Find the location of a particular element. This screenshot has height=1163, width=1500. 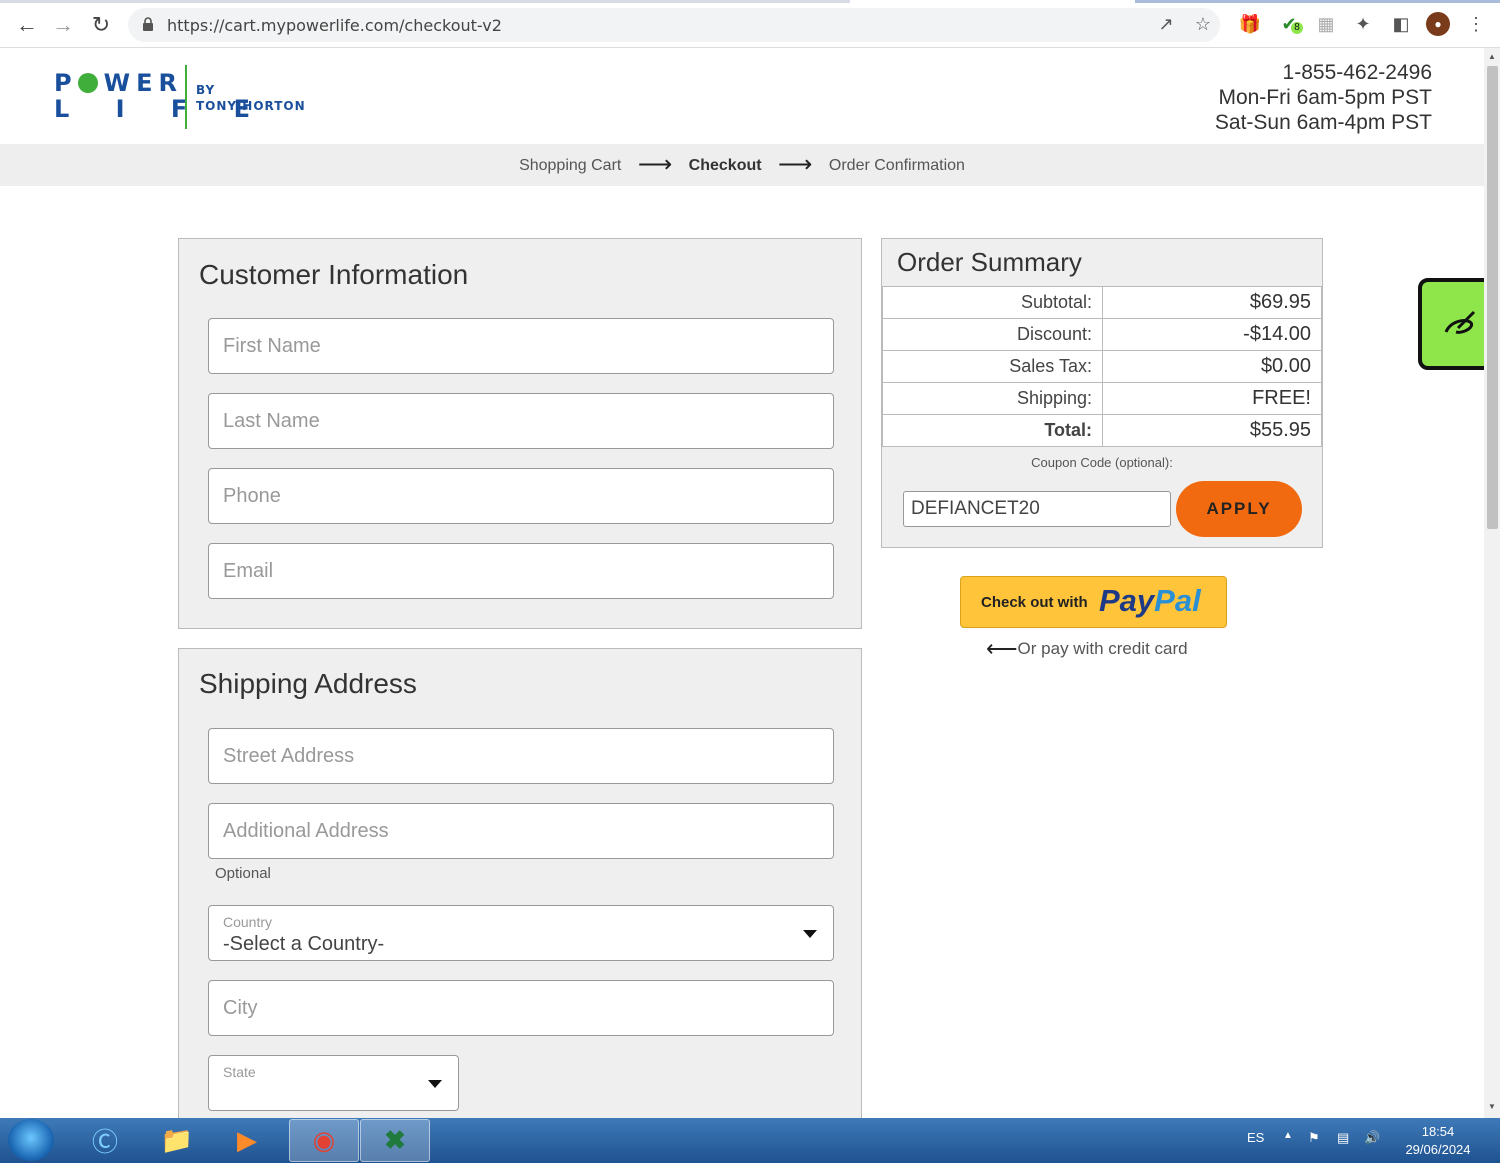

scroll-down-icon: ▼ is located at coordinates (1492, 1106).